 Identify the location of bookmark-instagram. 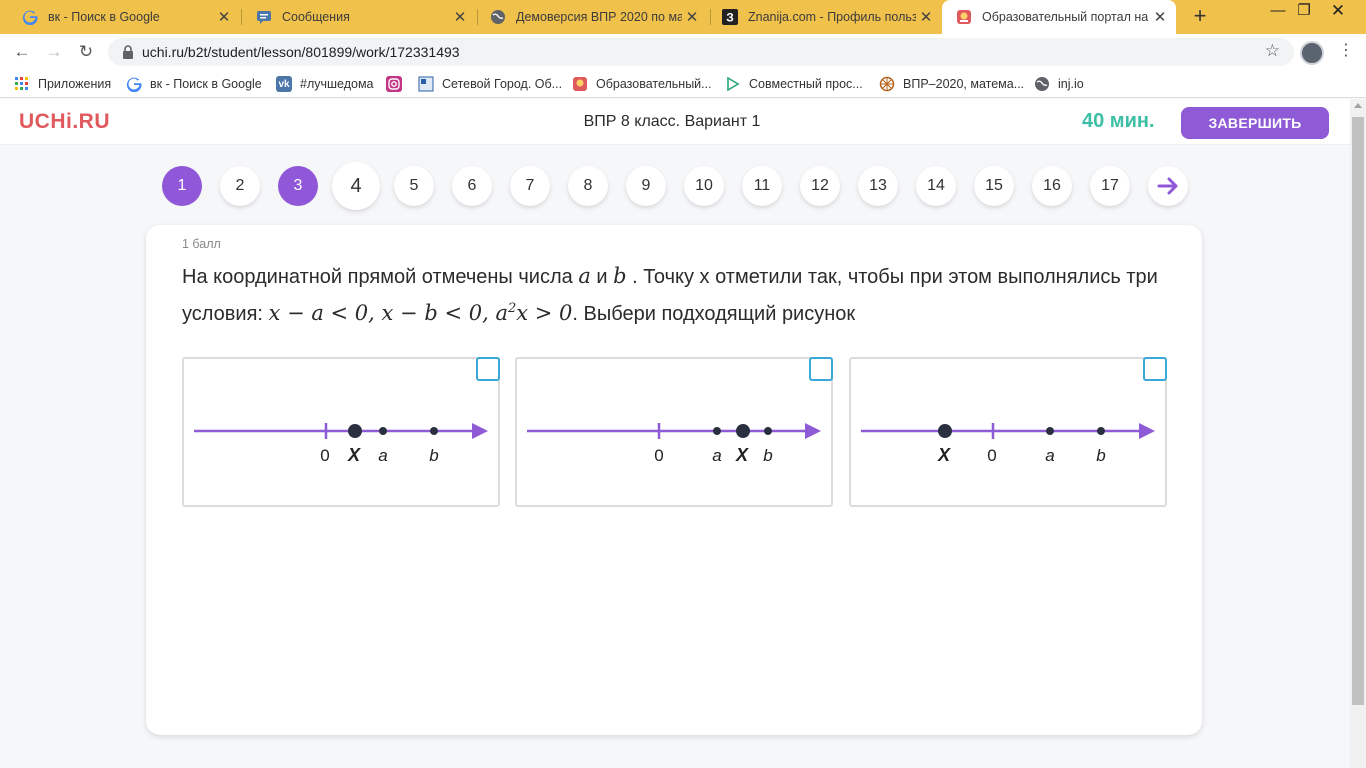
(398, 84).